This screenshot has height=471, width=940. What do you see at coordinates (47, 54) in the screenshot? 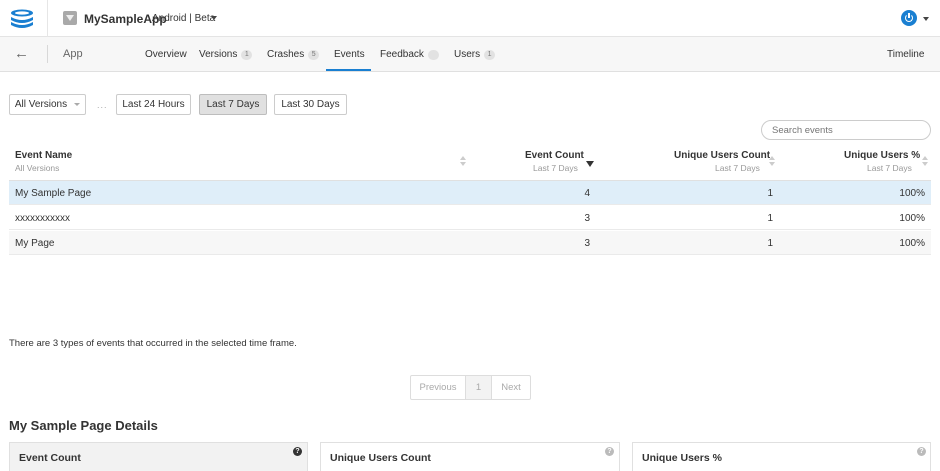
I see `nav-divider` at bounding box center [47, 54].